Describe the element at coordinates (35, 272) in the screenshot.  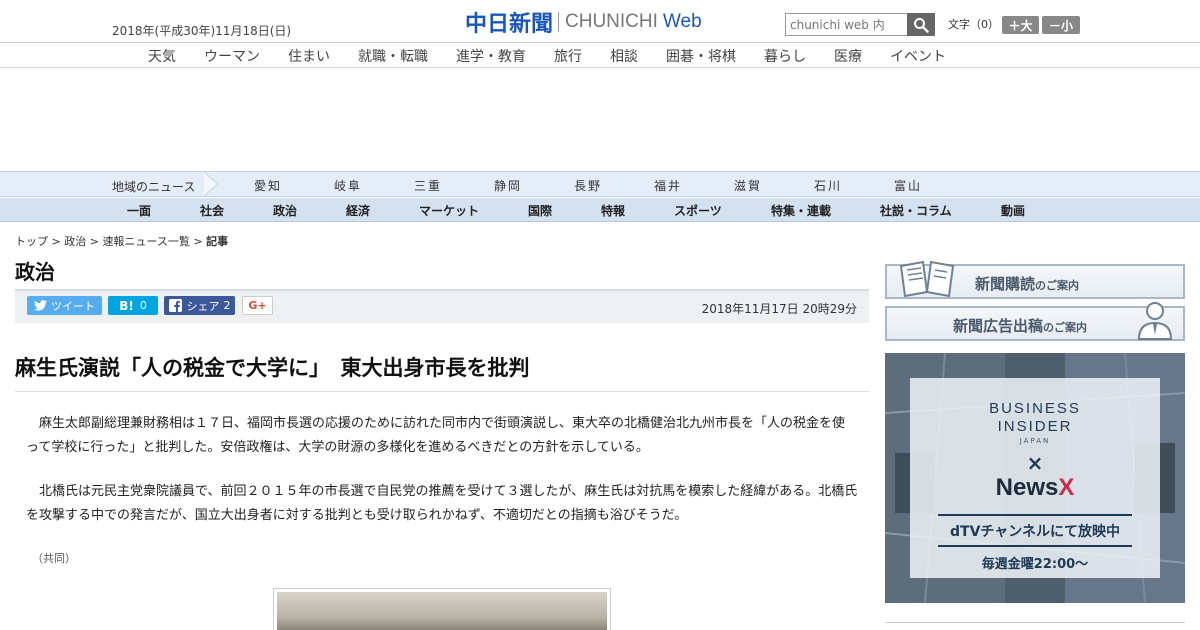
I see `section-title: 政治` at that location.